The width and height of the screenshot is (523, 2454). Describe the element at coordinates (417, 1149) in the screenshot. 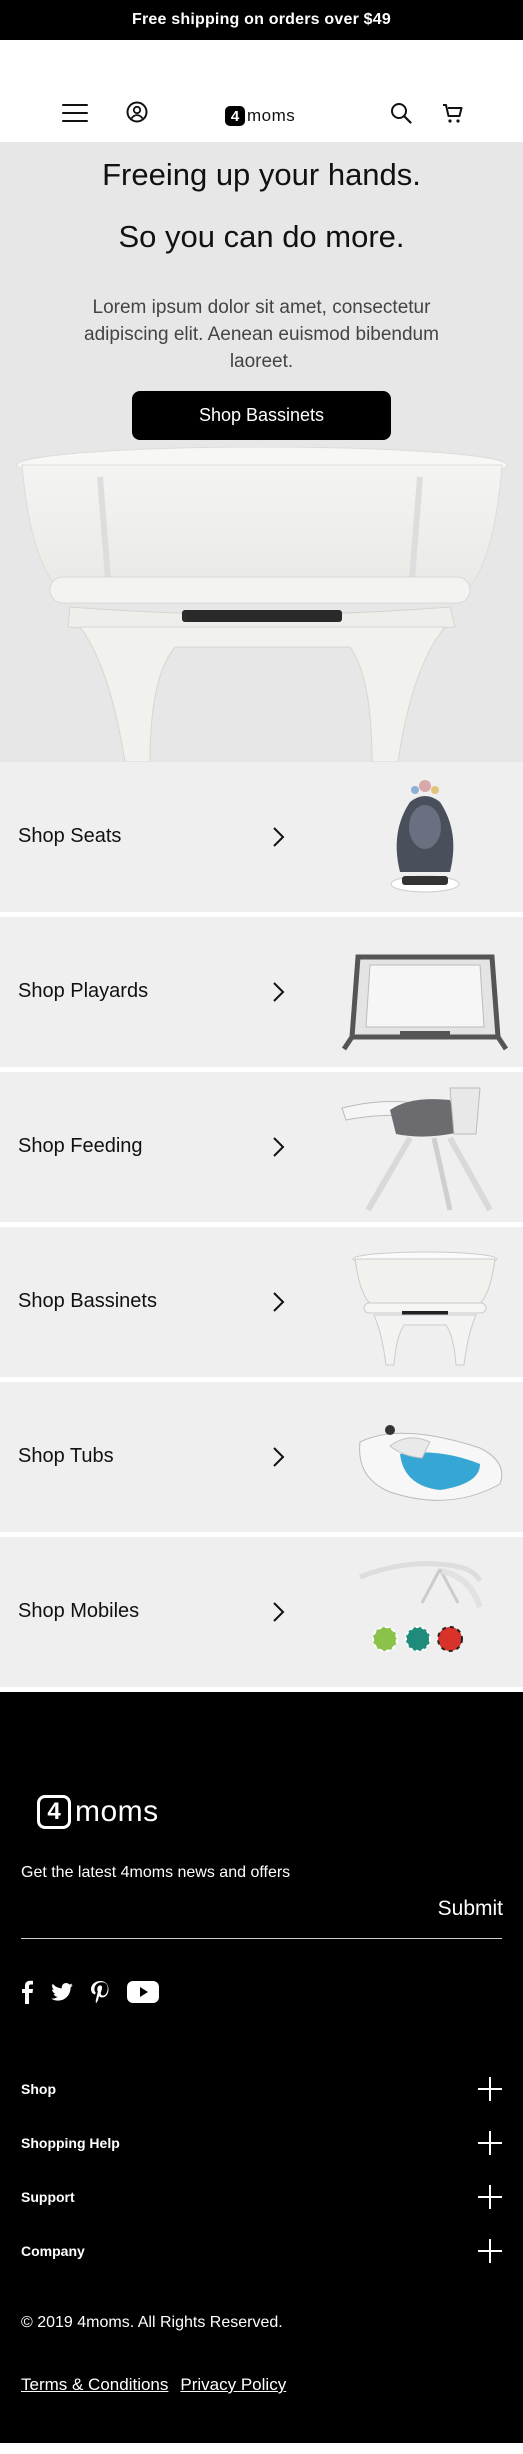

I see `high-chair-image` at that location.